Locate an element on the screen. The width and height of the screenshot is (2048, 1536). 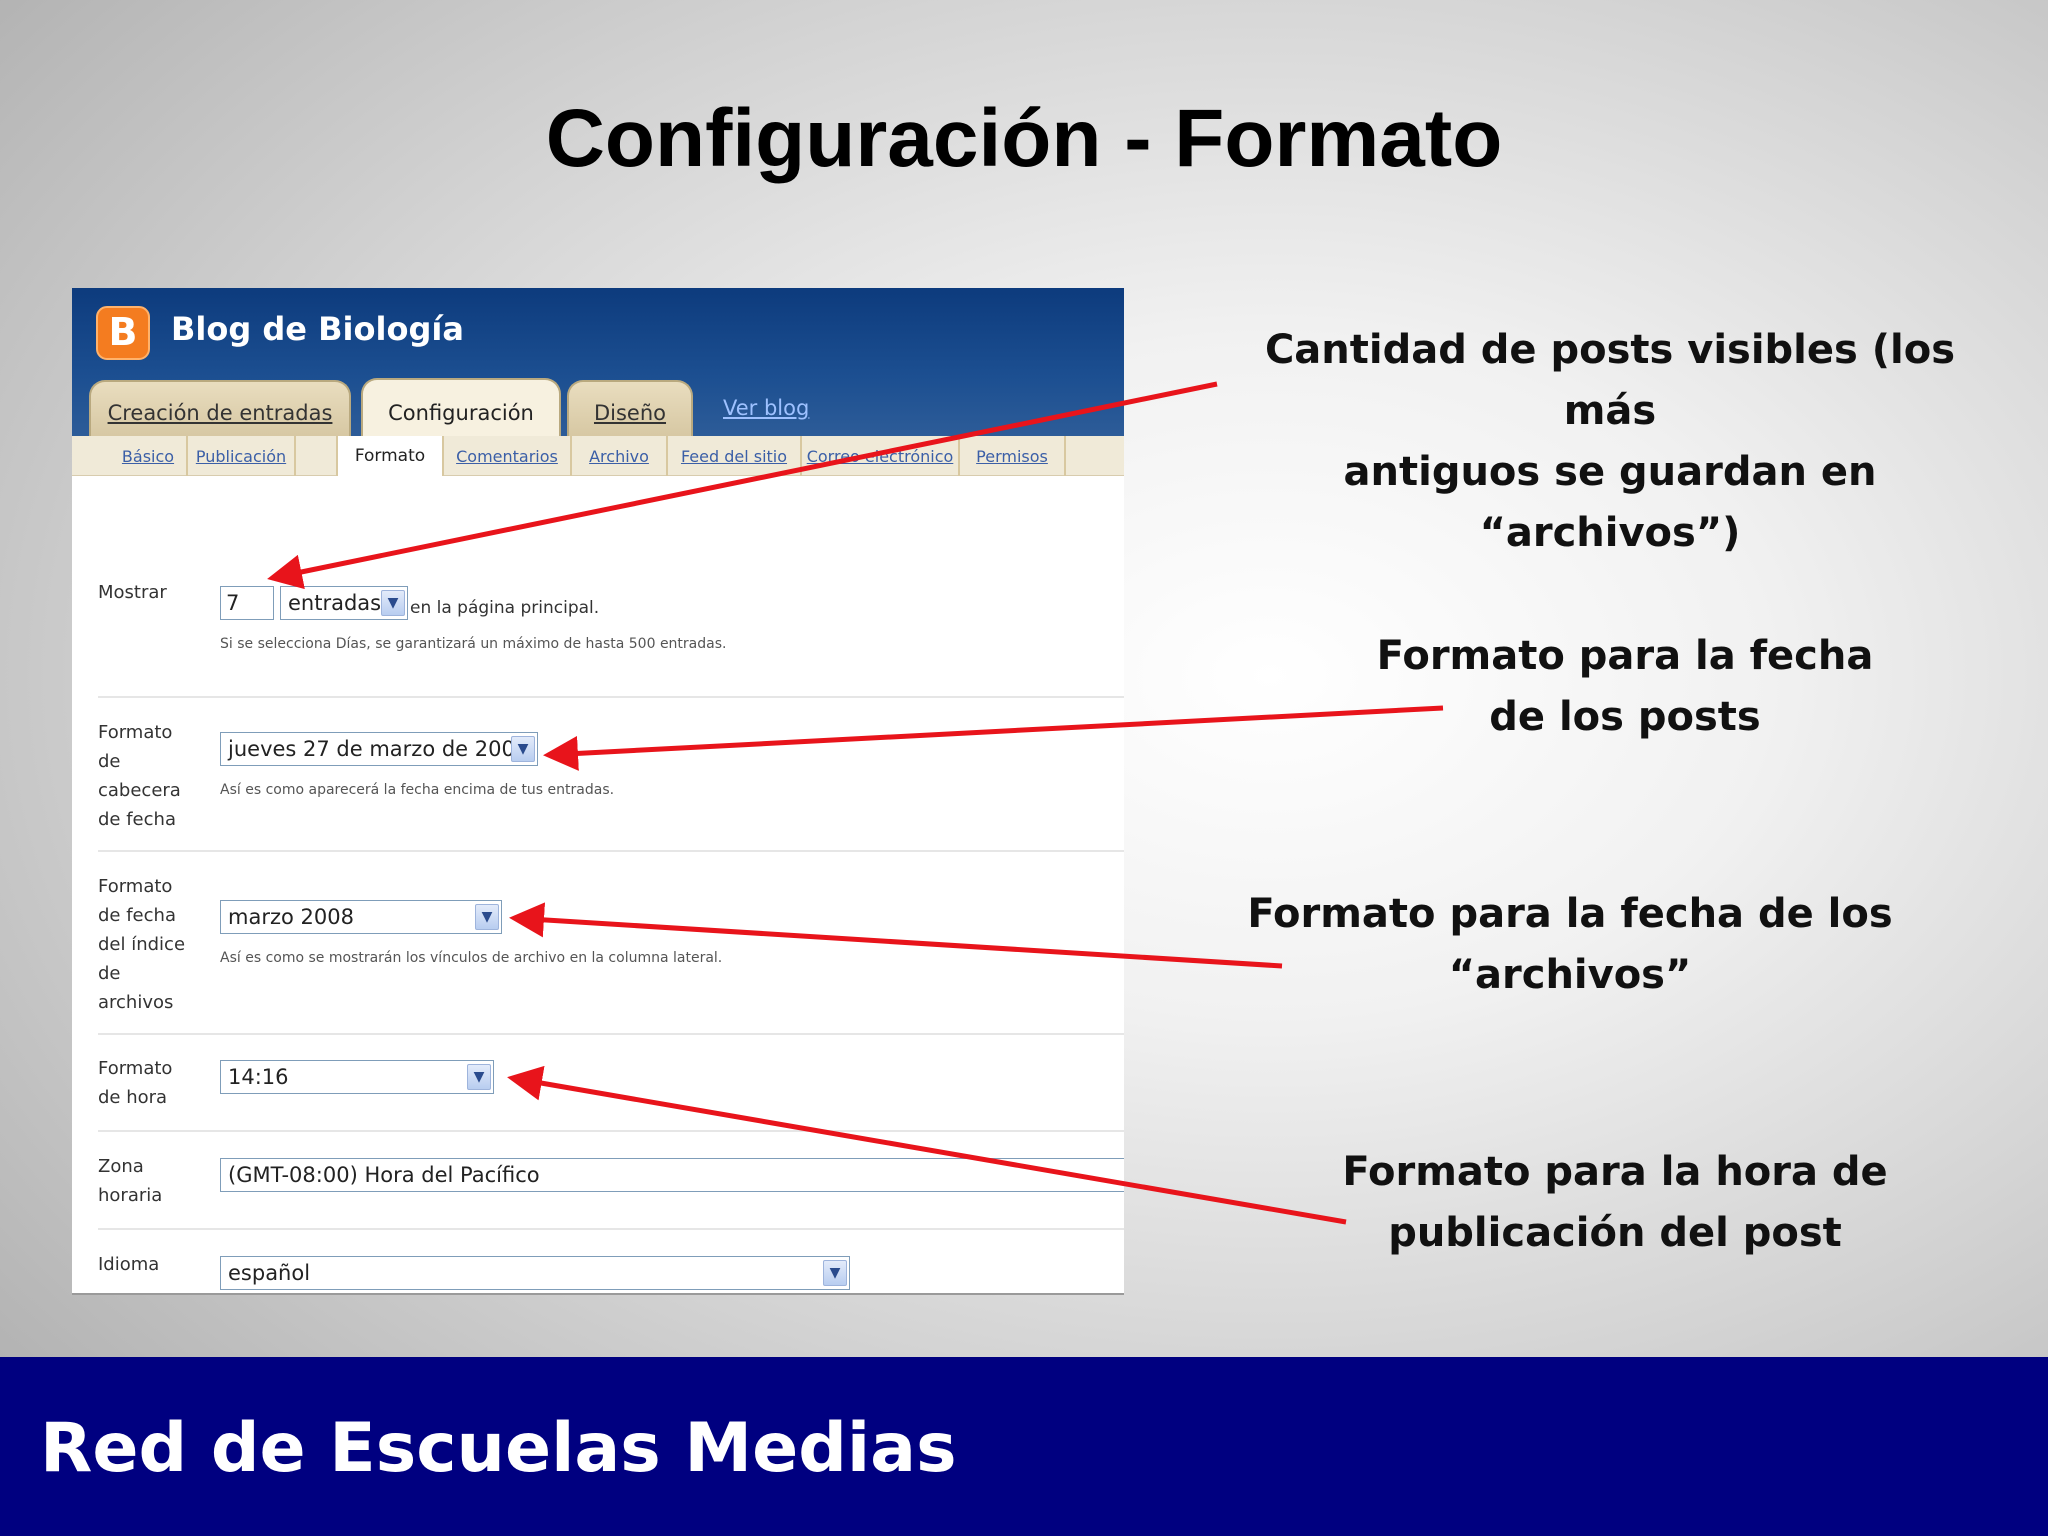
view-blog-link: Ver blog is located at coordinates (766, 408).